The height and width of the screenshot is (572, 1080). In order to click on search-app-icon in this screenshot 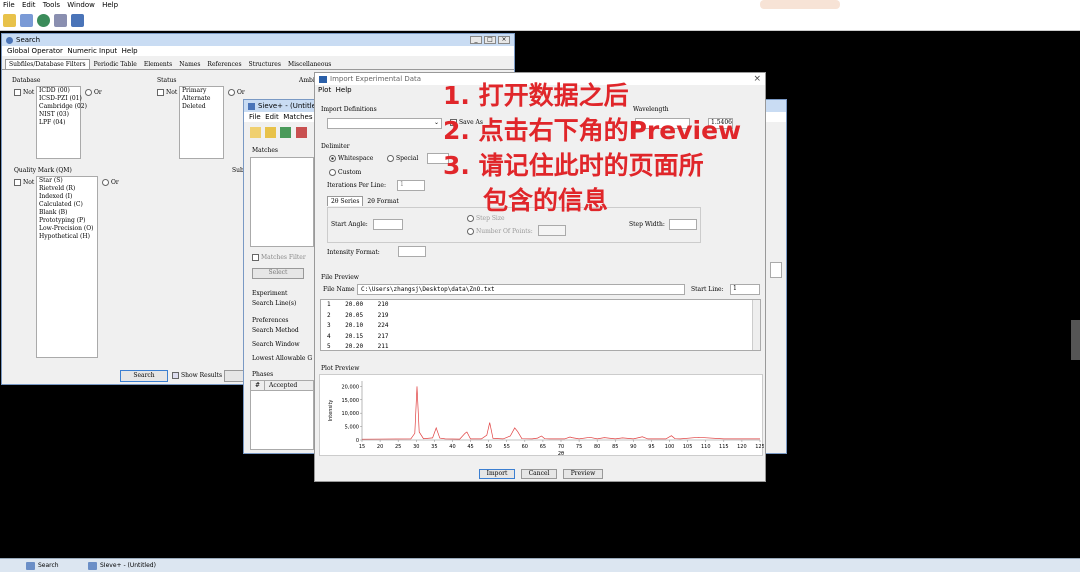, I will do `click(30, 566)`.